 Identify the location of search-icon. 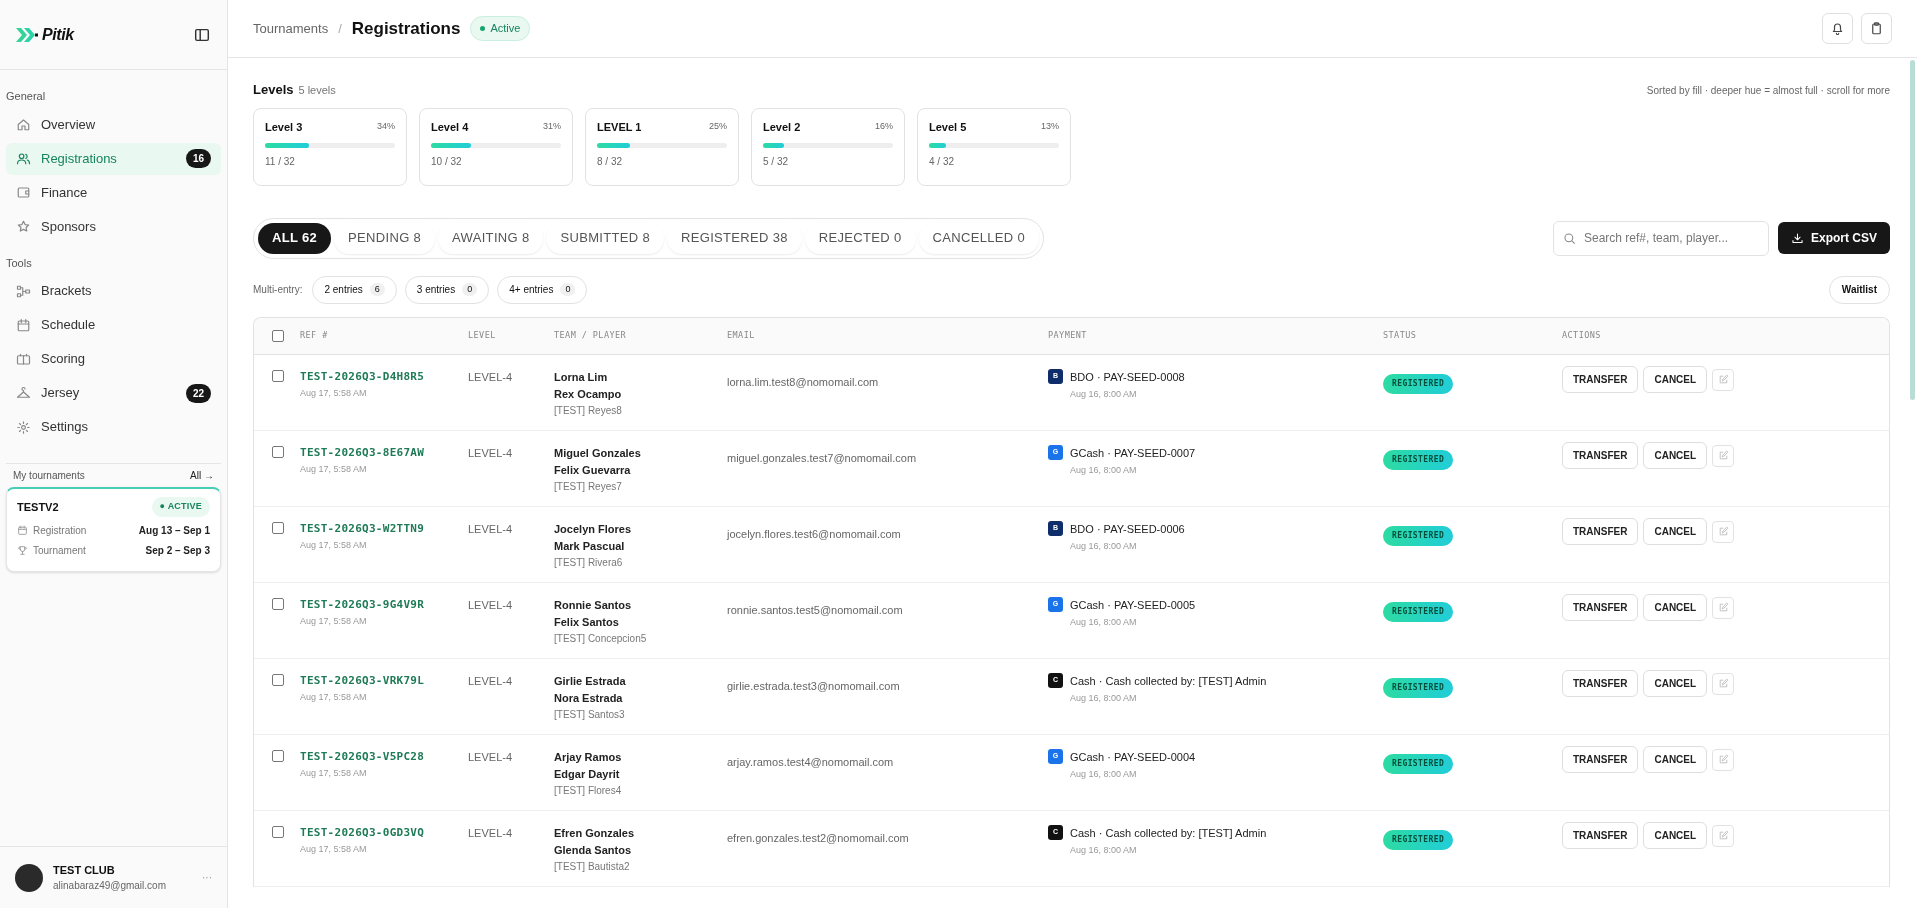
(1569, 238).